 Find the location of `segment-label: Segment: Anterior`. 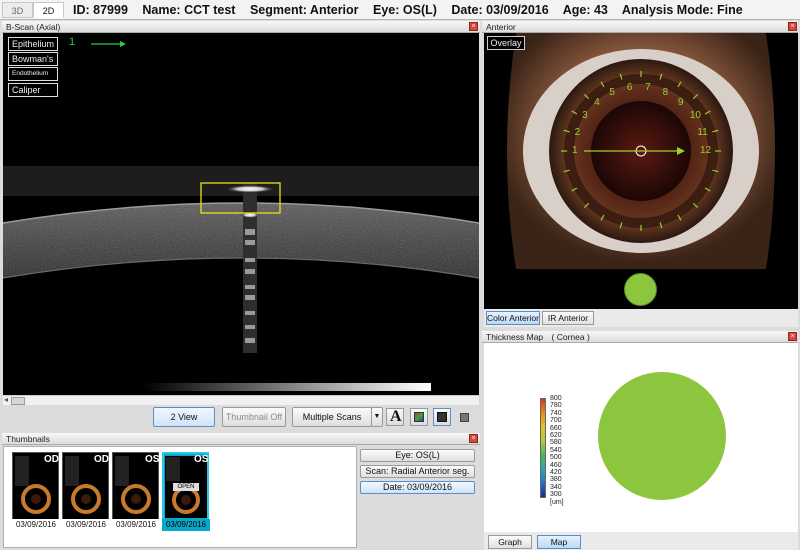

segment-label: Segment: Anterior is located at coordinates (304, 10).